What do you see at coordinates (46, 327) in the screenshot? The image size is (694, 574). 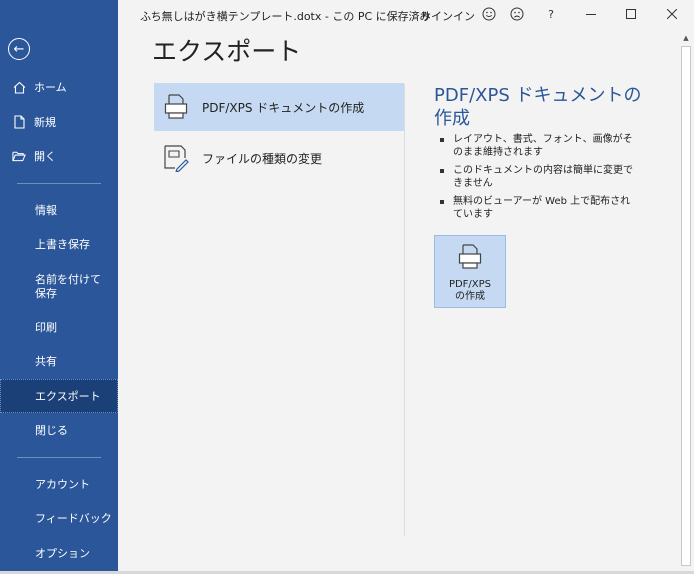 I see `sidebar-item-label: 印刷` at bounding box center [46, 327].